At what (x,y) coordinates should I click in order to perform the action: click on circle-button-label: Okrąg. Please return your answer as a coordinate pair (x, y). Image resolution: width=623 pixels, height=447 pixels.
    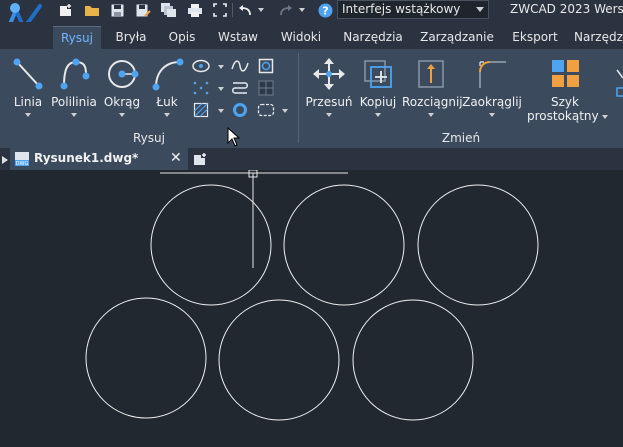
    Looking at the image, I should click on (122, 102).